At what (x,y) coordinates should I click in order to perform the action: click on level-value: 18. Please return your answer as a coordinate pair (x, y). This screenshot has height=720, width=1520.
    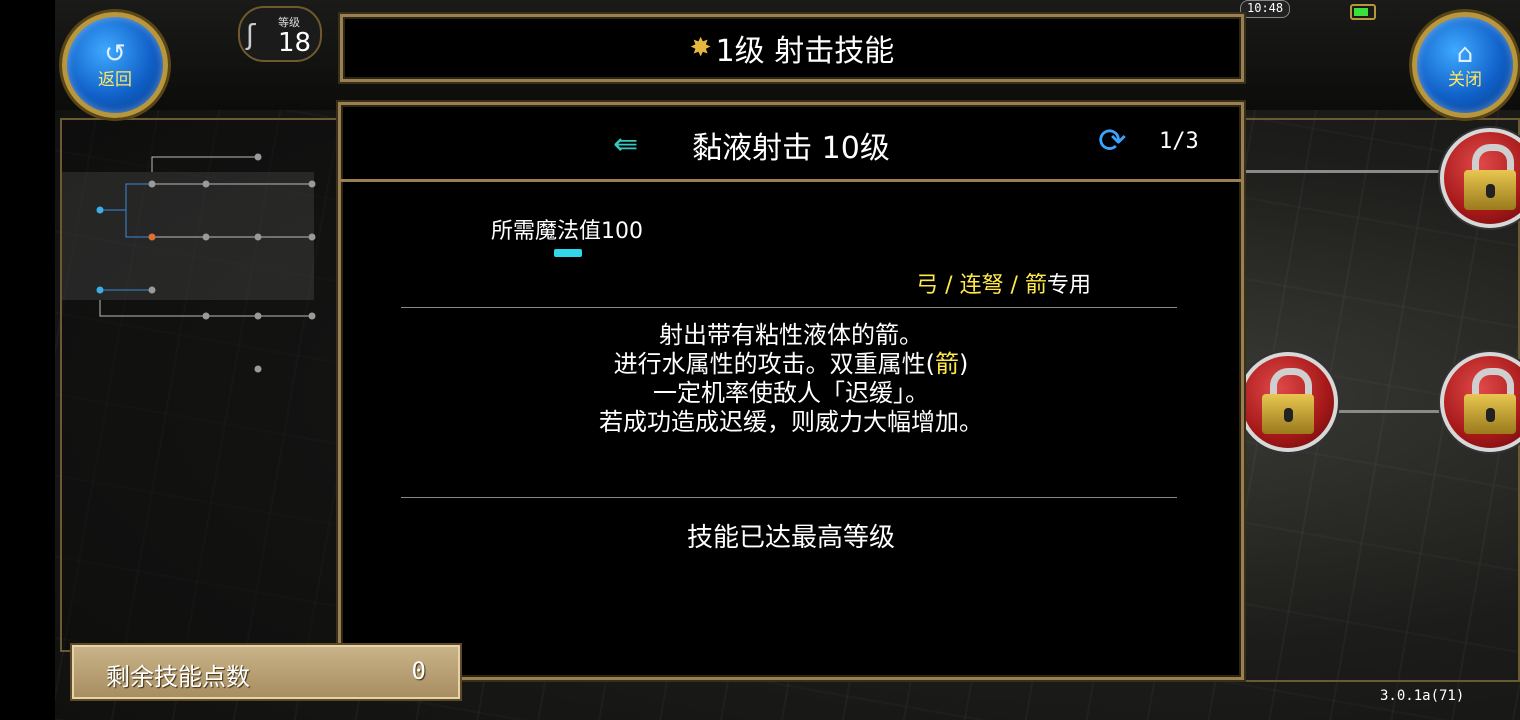
    Looking at the image, I should click on (295, 43).